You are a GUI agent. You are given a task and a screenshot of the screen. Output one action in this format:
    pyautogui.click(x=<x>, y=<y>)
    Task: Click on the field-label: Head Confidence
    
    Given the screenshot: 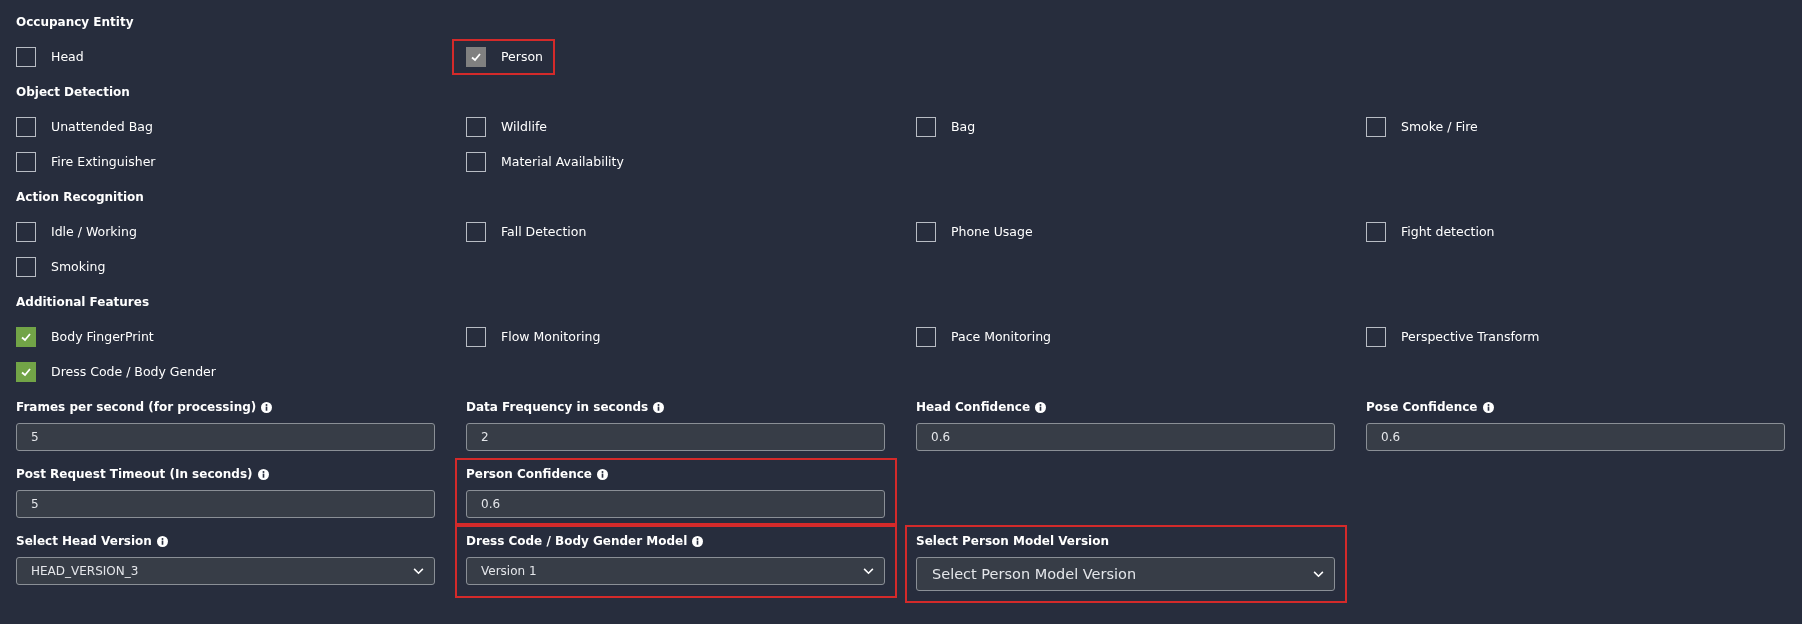 What is the action you would take?
    pyautogui.click(x=973, y=407)
    